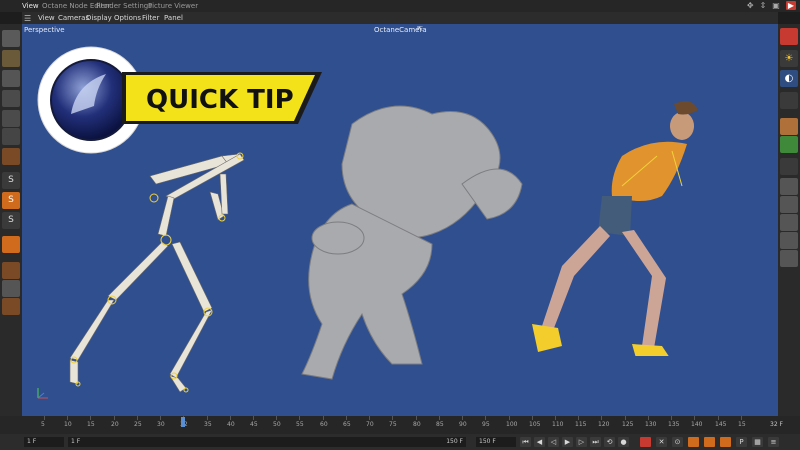 The image size is (800, 450). I want to click on tab-picture-viewer: Picture Viewer, so click(173, 6).